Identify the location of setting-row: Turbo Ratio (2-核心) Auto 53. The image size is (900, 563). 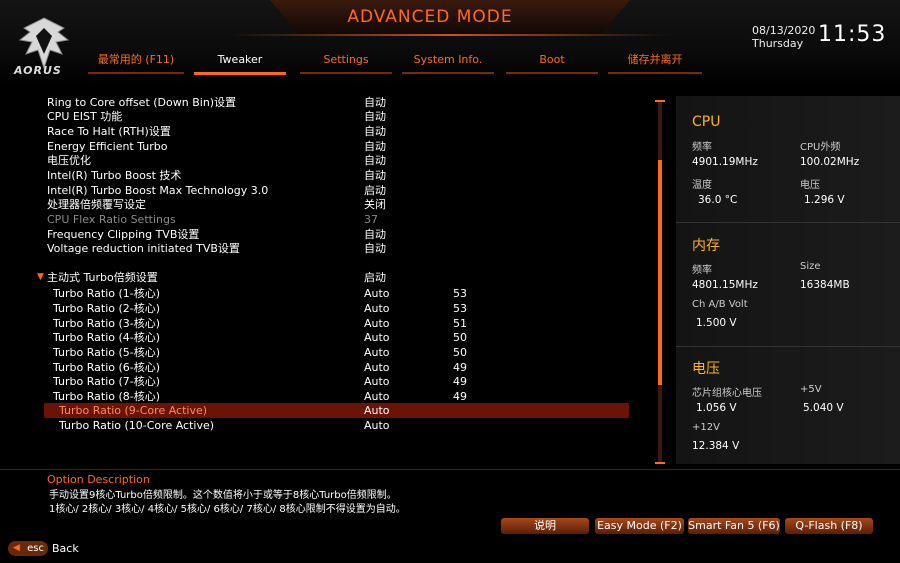
(320, 308).